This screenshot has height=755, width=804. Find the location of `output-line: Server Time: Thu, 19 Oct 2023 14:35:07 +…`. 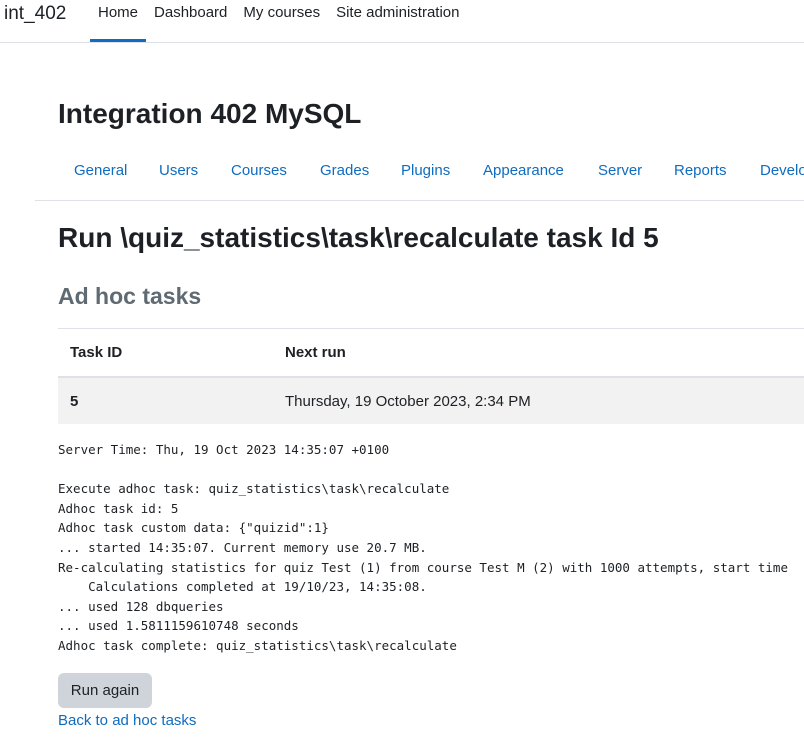

output-line: Server Time: Thu, 19 Oct 2023 14:35:07 +… is located at coordinates (224, 449).